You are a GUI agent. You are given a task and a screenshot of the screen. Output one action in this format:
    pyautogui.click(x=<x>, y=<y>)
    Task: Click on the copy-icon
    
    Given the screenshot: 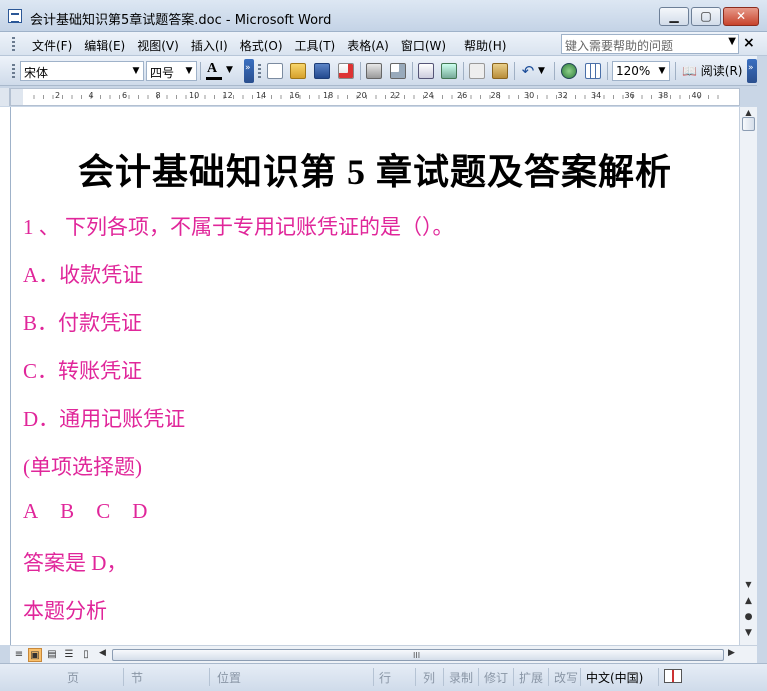 What is the action you would take?
    pyautogui.click(x=477, y=71)
    